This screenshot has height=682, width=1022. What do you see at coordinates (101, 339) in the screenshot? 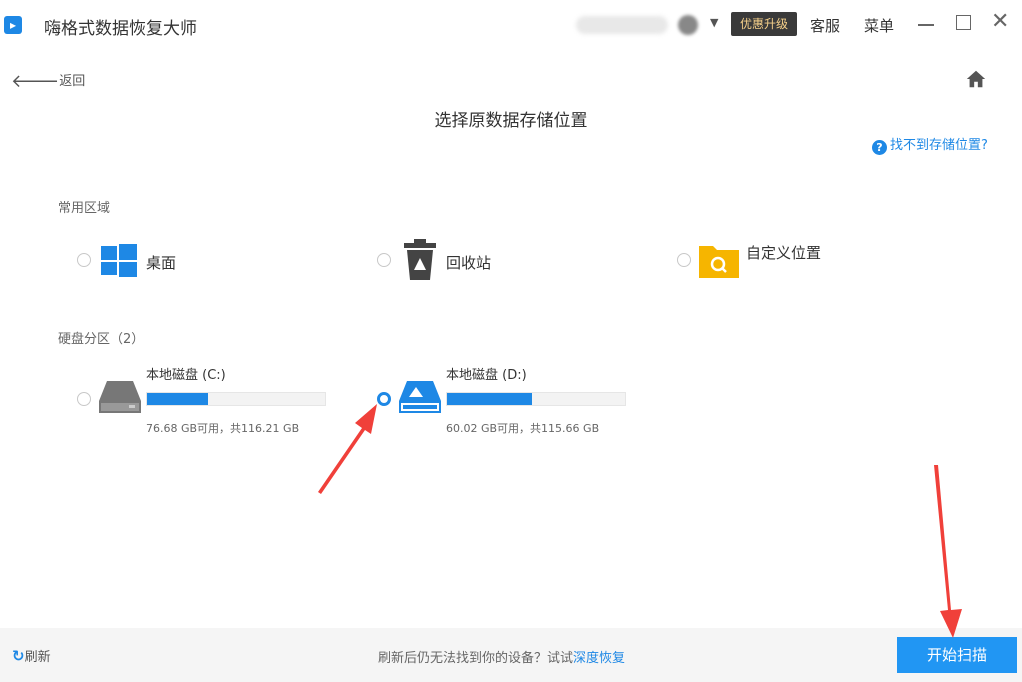
I see `partitions-label: 硬盘分区（2）` at bounding box center [101, 339].